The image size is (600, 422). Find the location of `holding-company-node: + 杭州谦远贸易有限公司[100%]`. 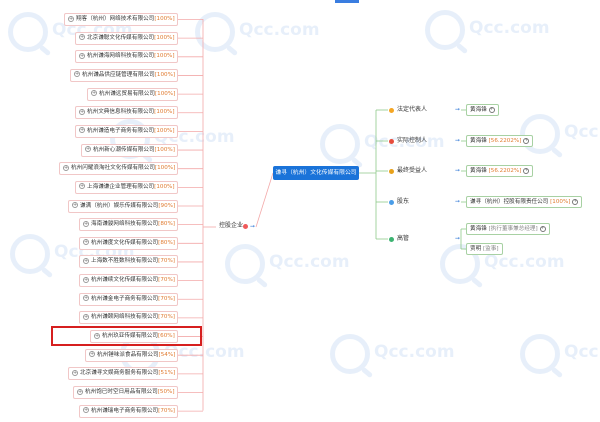

holding-company-node: + 杭州谦远贸易有限公司[100%] is located at coordinates (133, 94).